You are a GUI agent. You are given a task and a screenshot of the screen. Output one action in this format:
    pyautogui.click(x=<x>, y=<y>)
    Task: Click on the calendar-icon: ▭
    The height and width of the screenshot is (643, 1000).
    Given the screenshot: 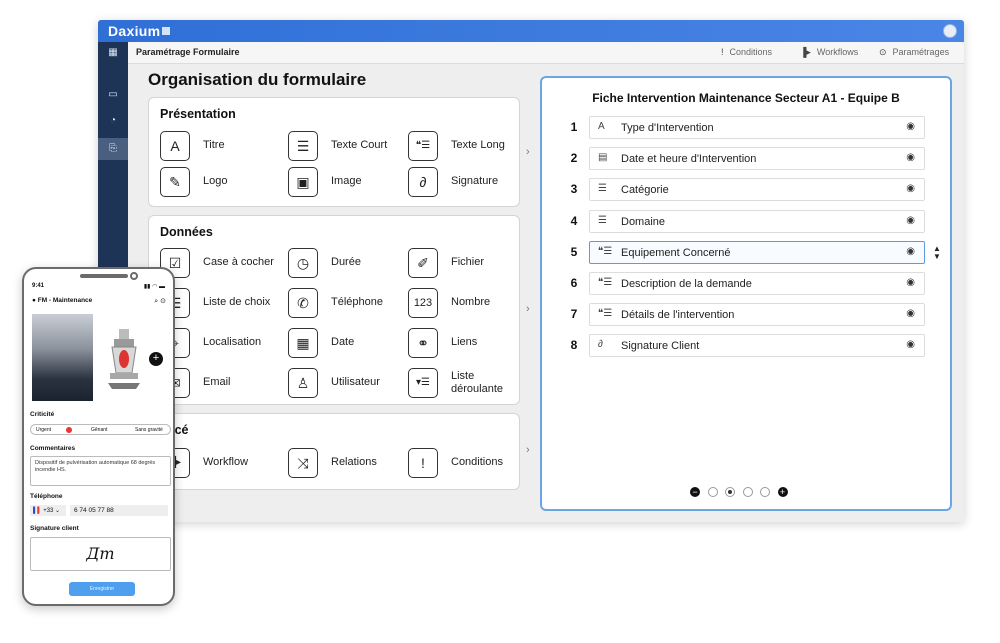 What is the action you would take?
    pyautogui.click(x=113, y=95)
    